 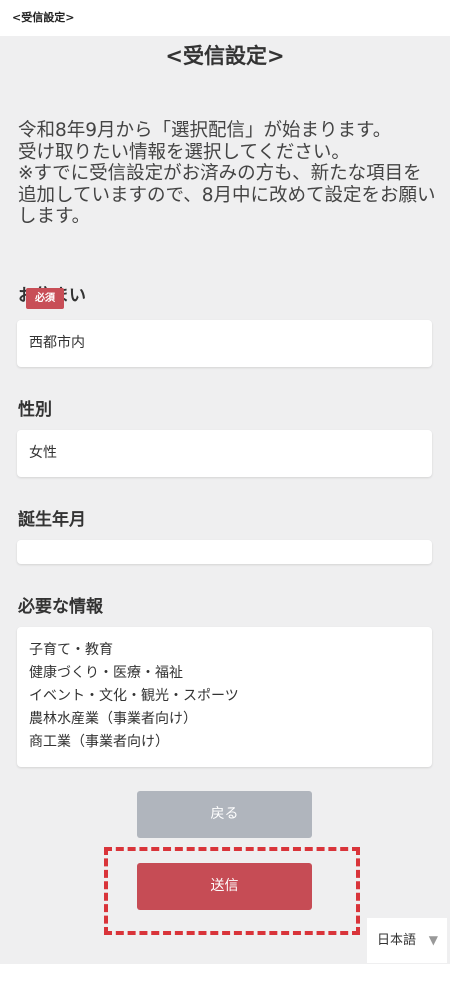 What do you see at coordinates (225, 18) in the screenshot?
I see `top-bar: <受信設定>` at bounding box center [225, 18].